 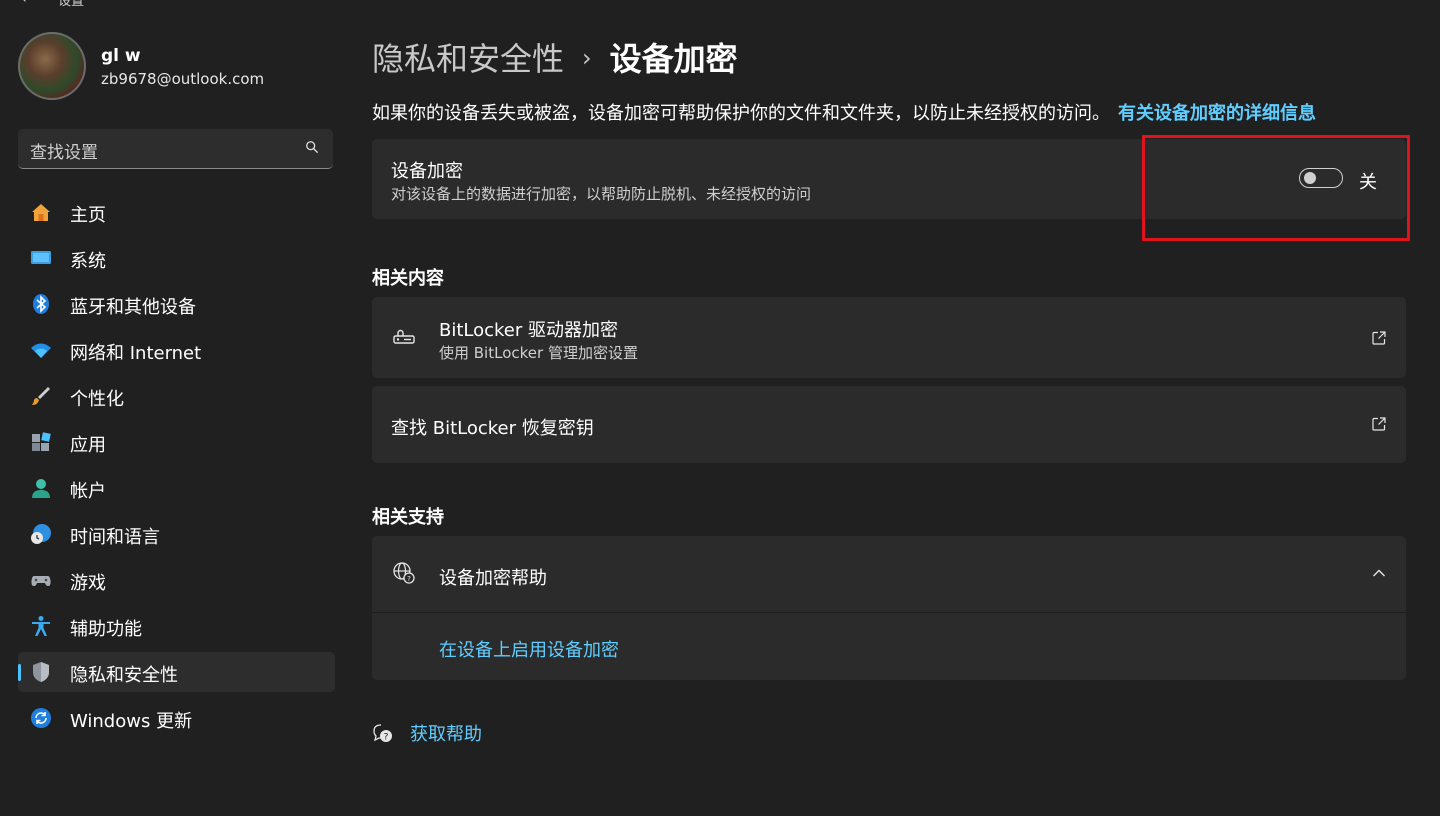 What do you see at coordinates (404, 336) in the screenshot?
I see `bitlocker-key-icon` at bounding box center [404, 336].